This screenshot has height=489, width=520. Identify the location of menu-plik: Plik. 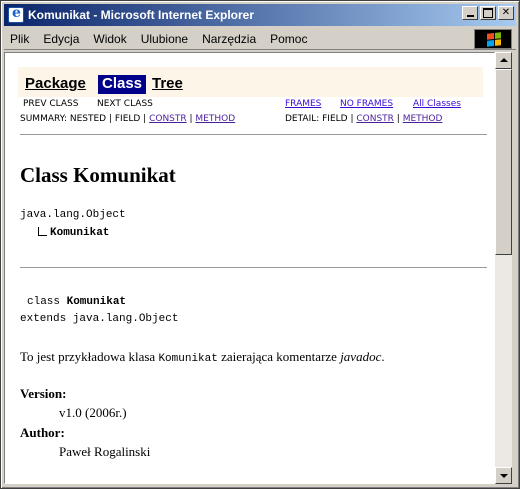
(19, 39).